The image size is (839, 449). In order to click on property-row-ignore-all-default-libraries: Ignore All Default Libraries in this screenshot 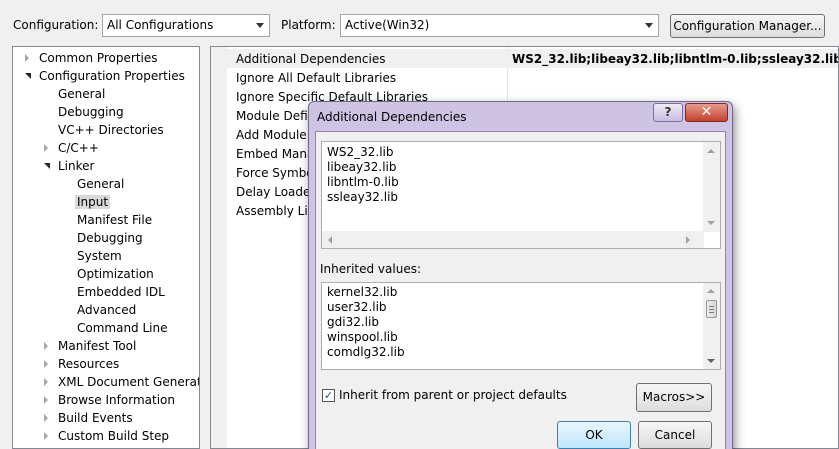, I will do `click(532, 77)`.